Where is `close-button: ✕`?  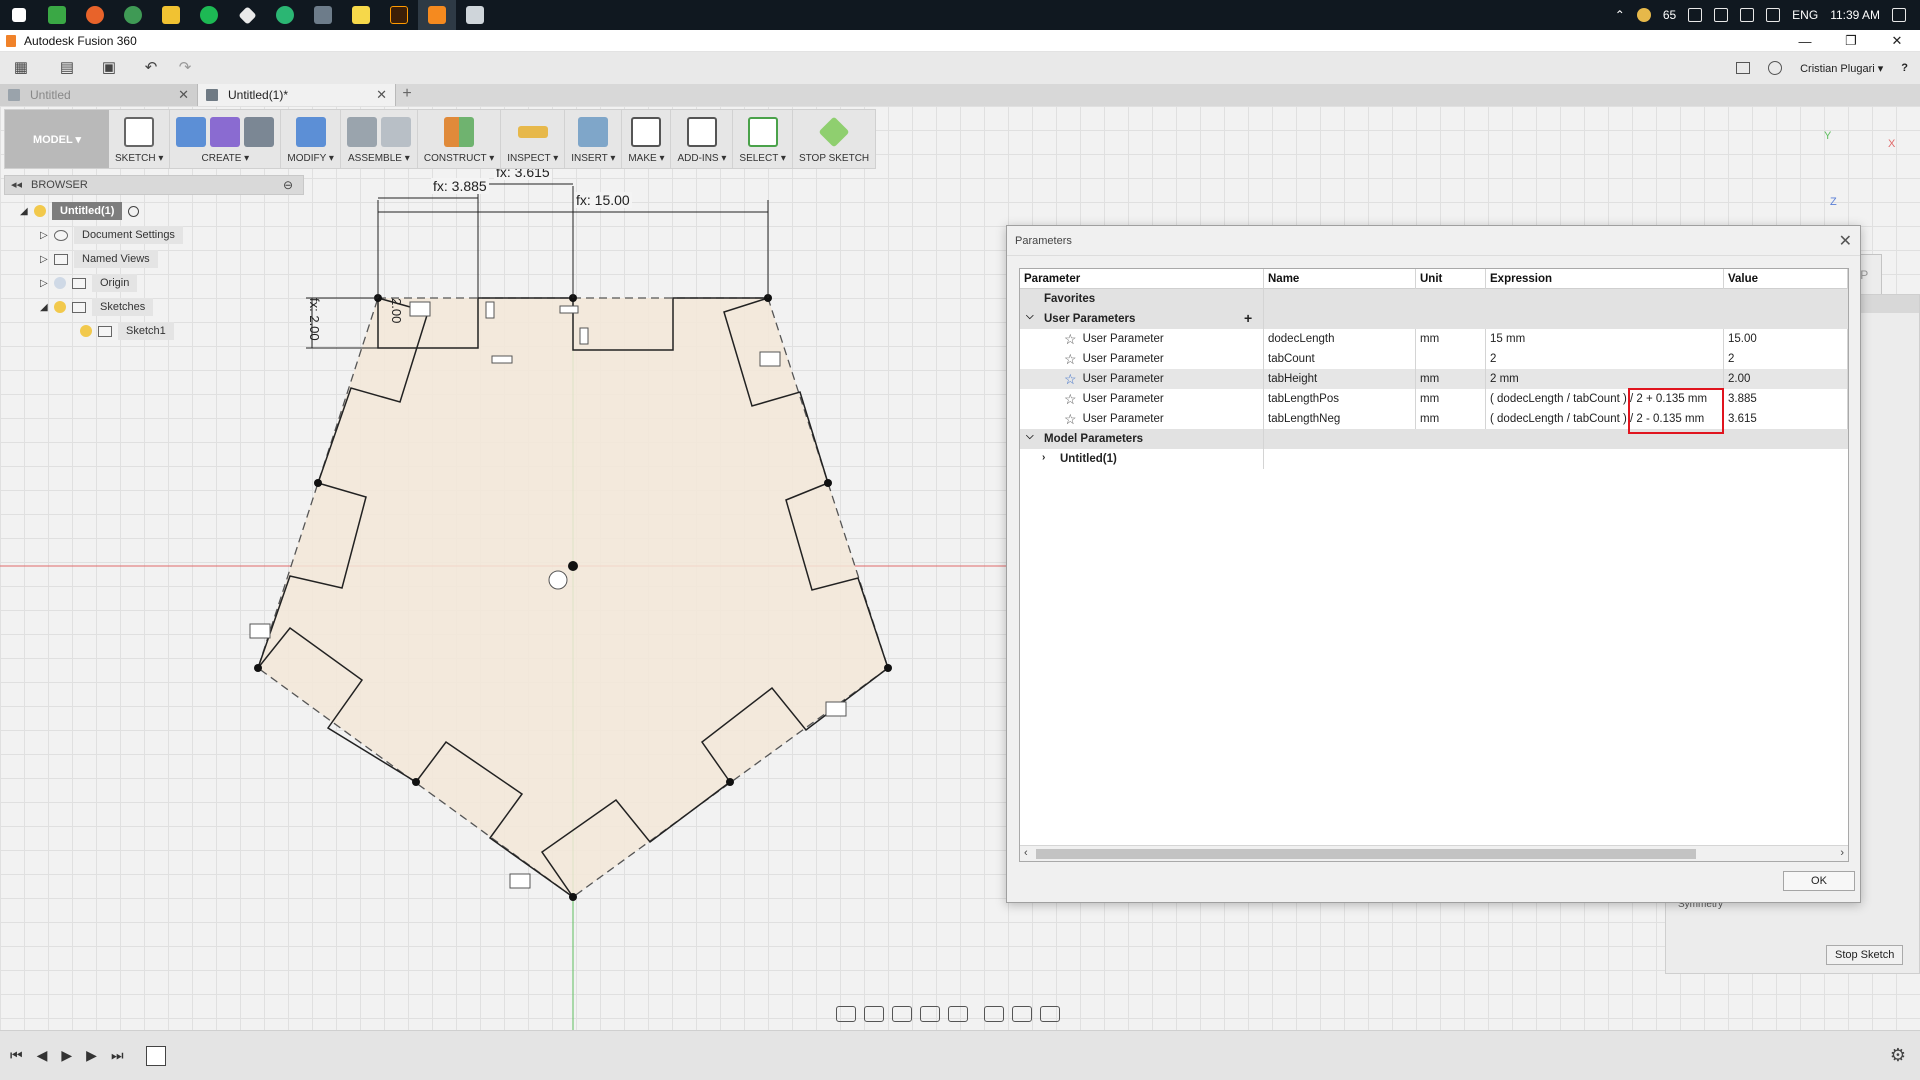
close-button: ✕ is located at coordinates (1897, 41).